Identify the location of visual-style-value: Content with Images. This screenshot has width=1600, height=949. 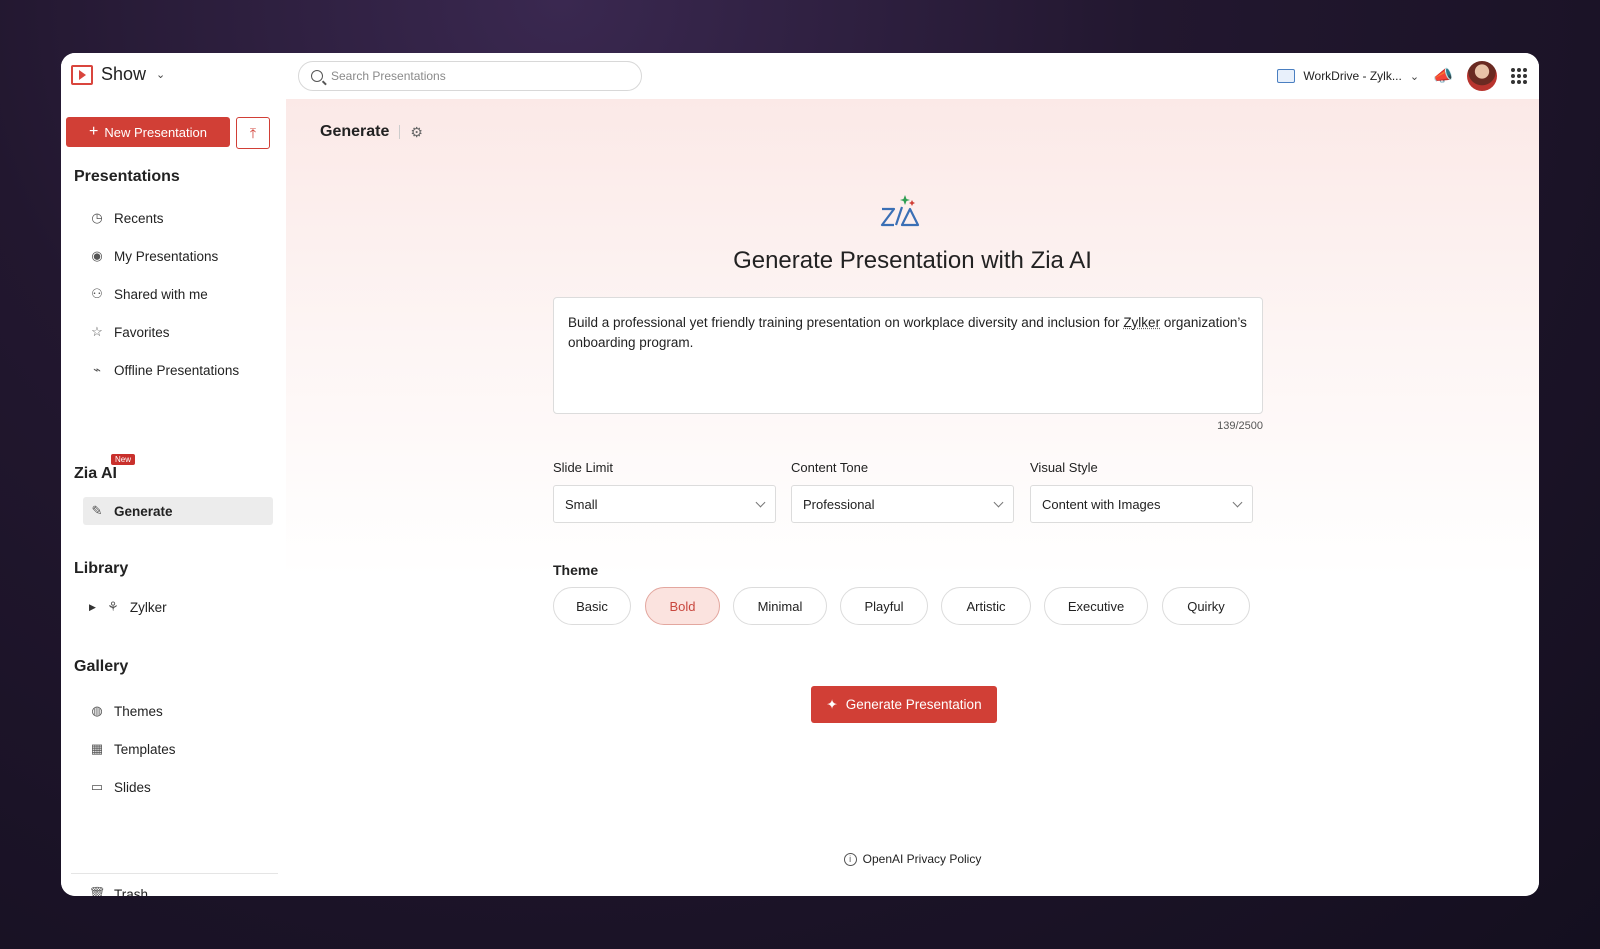
(1101, 504).